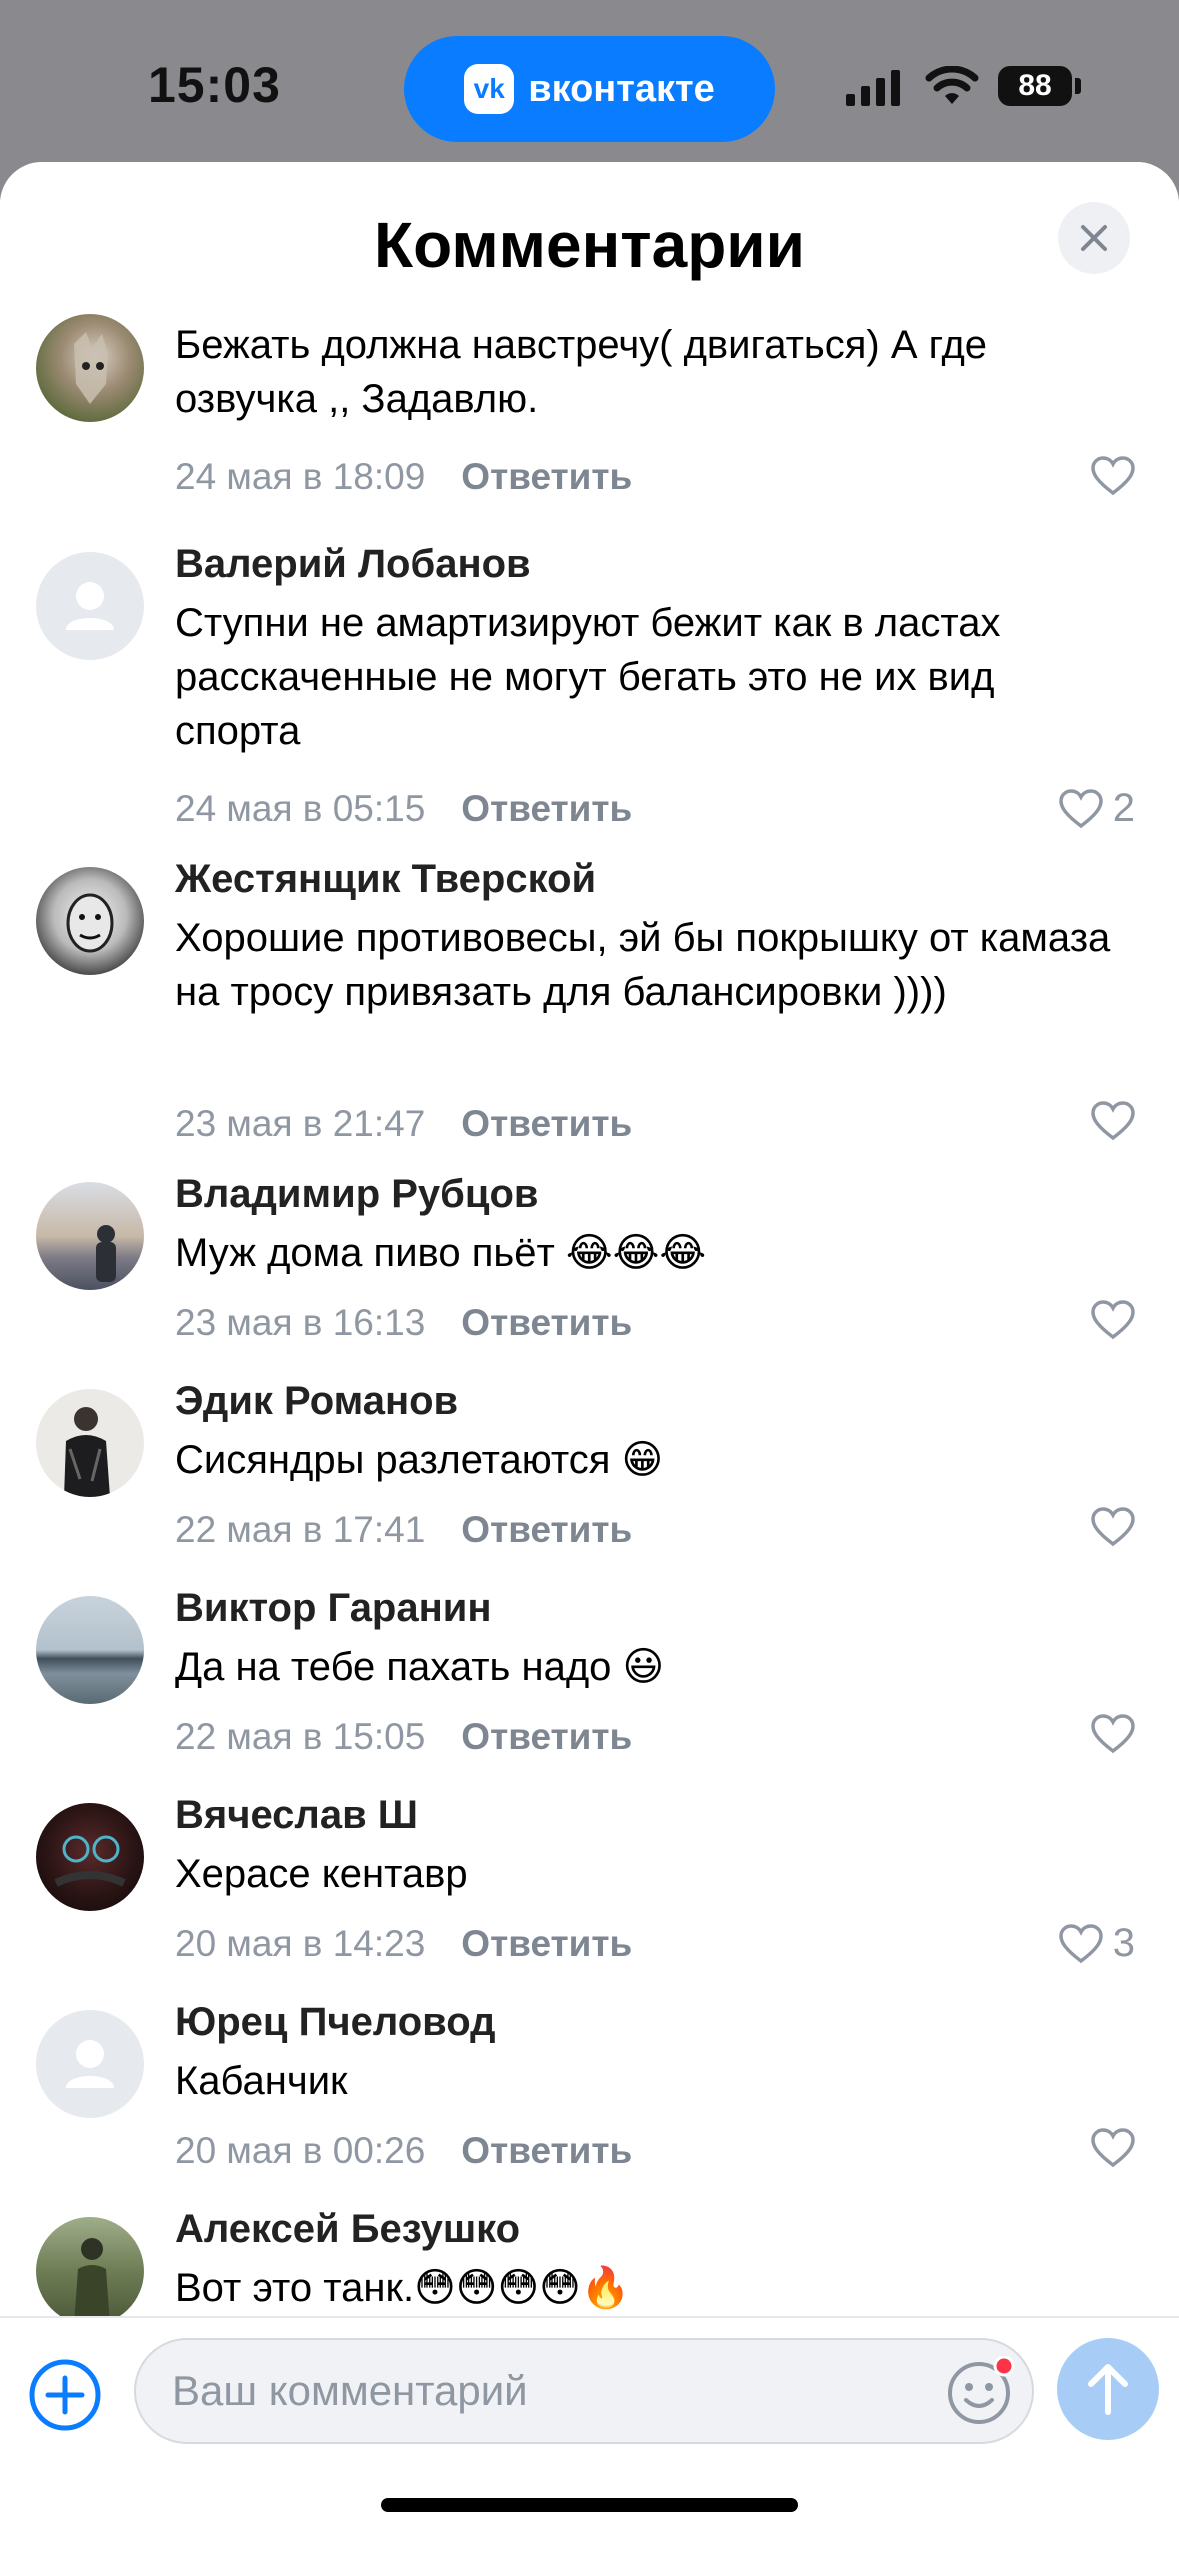 The height and width of the screenshot is (2556, 1179). I want to click on like-count: 3, so click(1123, 1943).